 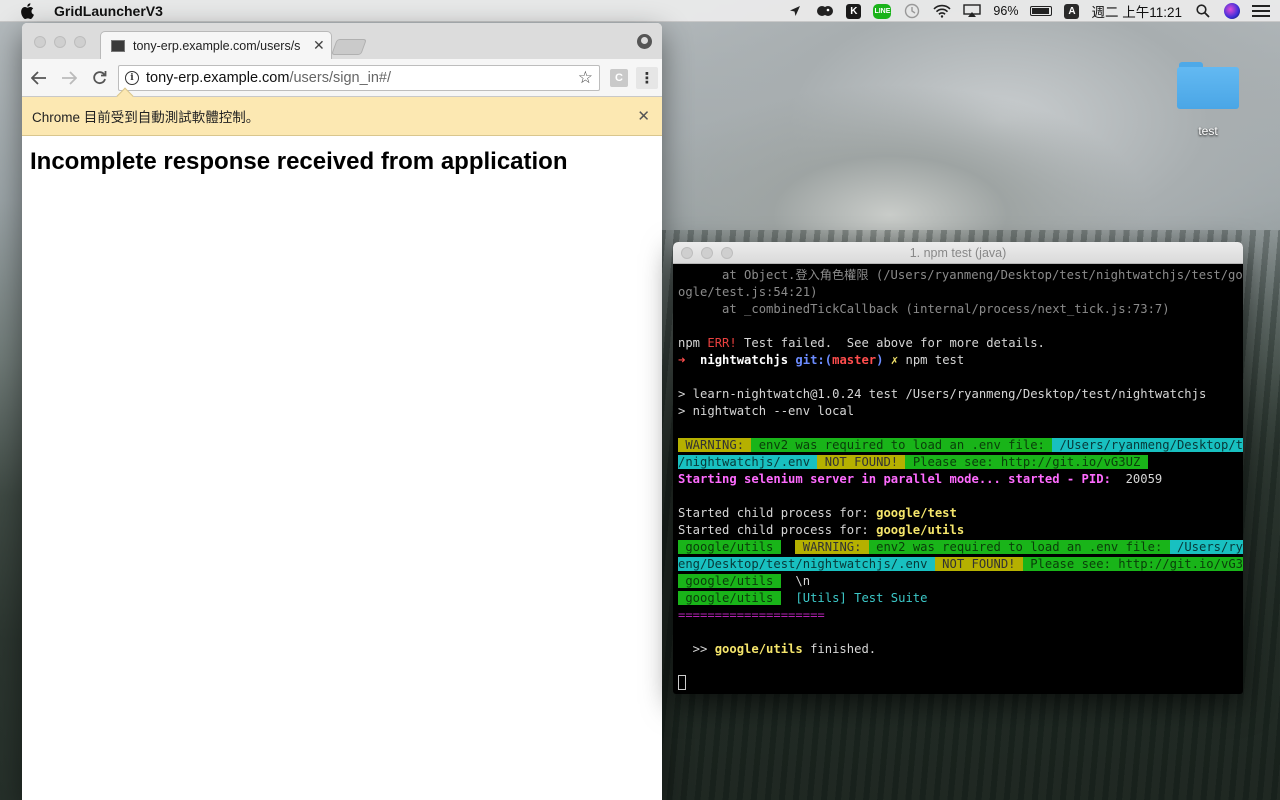 I want to click on chrome-menu-icon: ⋮, so click(x=647, y=77).